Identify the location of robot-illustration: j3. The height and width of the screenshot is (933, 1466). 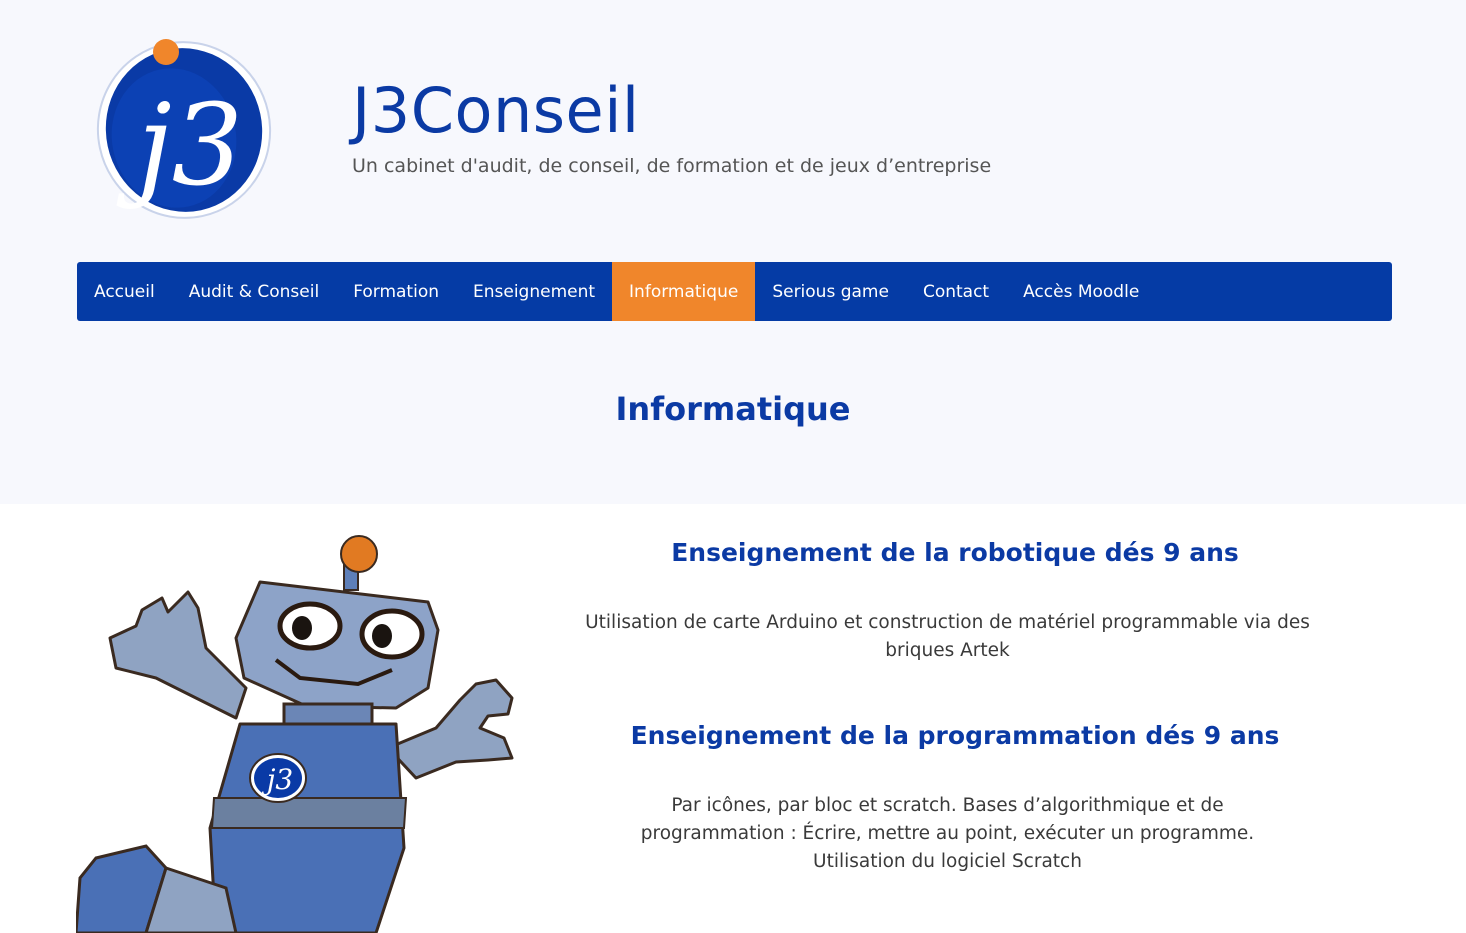
(295, 734).